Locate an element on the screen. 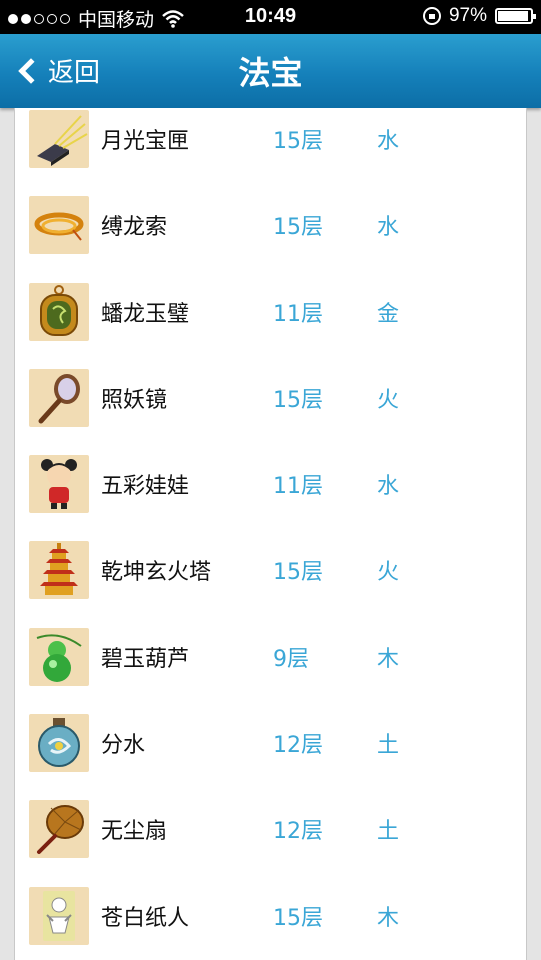 This screenshot has height=960, width=541. item-name: 照妖镜 is located at coordinates (134, 400).